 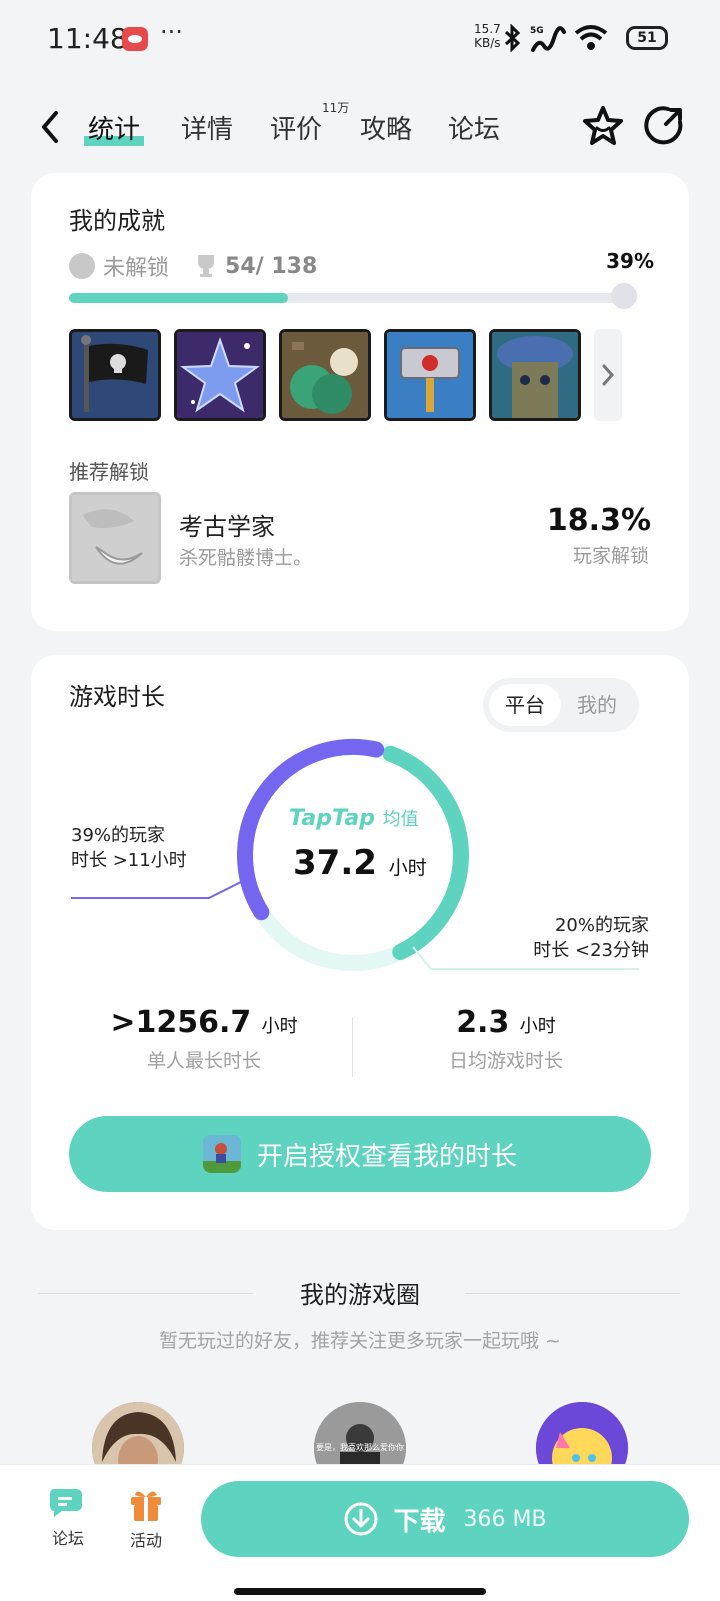 What do you see at coordinates (271, 266) in the screenshot?
I see `achievement-count: 54/ 138` at bounding box center [271, 266].